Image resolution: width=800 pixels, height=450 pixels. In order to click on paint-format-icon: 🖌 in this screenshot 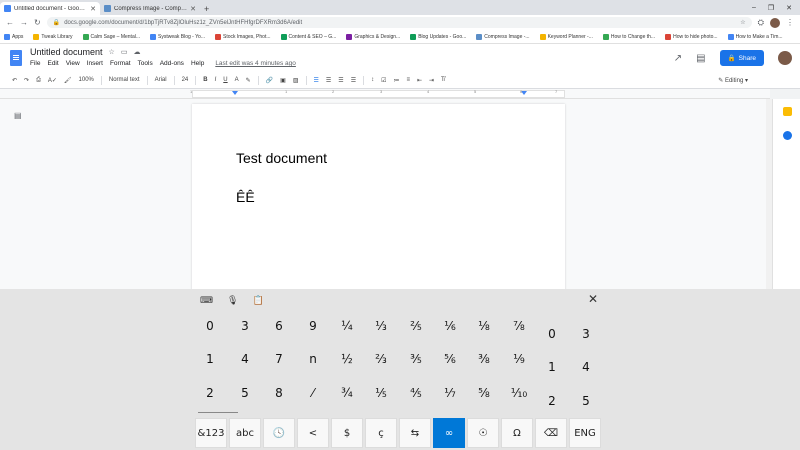, I will do `click(68, 80)`.